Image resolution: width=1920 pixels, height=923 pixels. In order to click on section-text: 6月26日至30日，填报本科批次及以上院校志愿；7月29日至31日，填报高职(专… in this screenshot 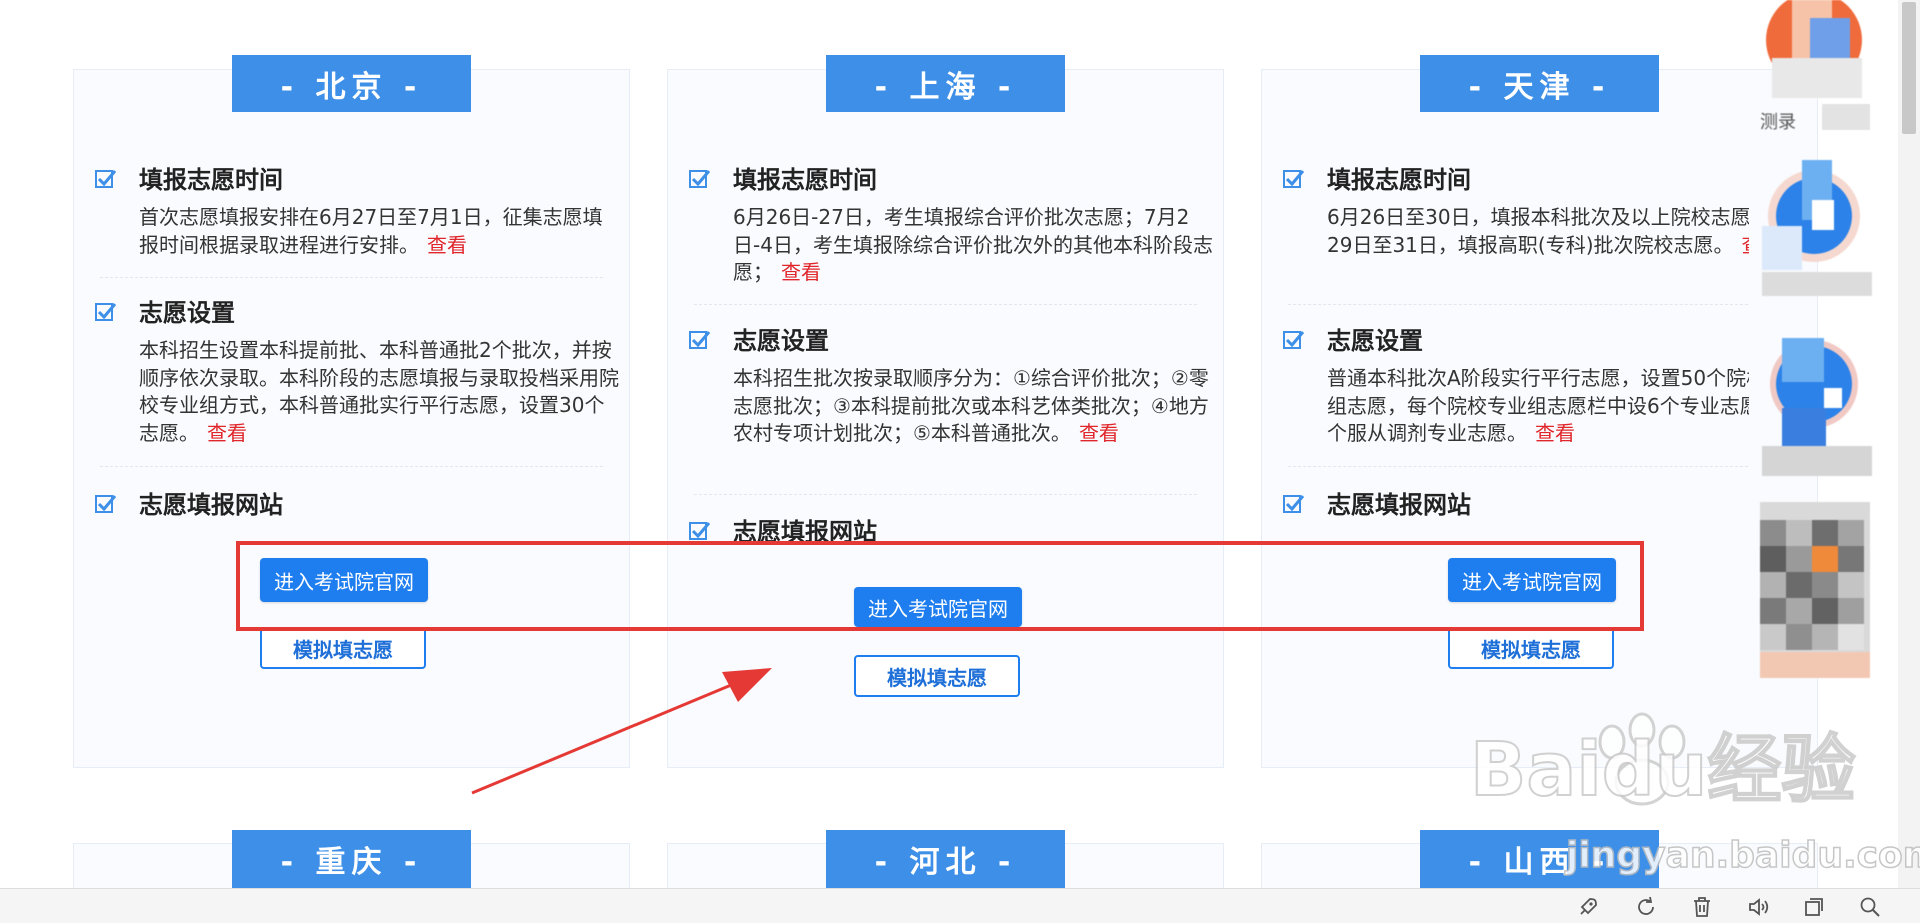, I will do `click(1538, 231)`.